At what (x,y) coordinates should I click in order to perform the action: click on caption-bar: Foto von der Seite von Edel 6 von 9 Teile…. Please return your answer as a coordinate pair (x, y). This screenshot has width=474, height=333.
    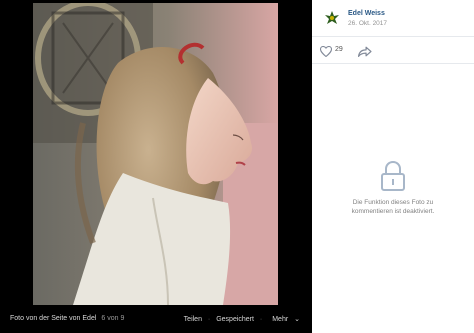
    Looking at the image, I should click on (156, 320).